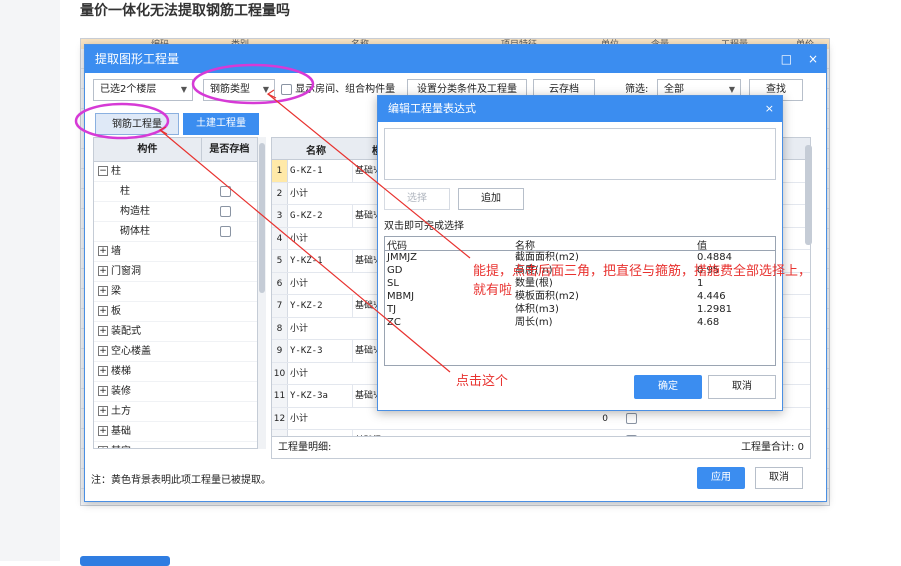 This screenshot has width=901, height=566. I want to click on tab-civil-quantity: 土建工程量, so click(221, 124).